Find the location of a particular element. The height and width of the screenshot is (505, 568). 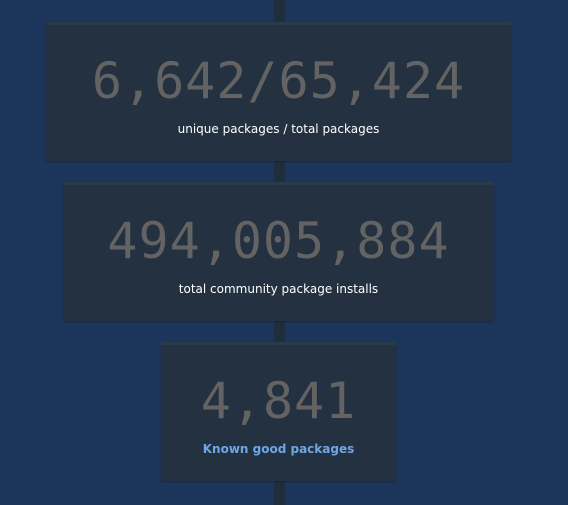

total-installs-value: 494,005,884 is located at coordinates (278, 241).